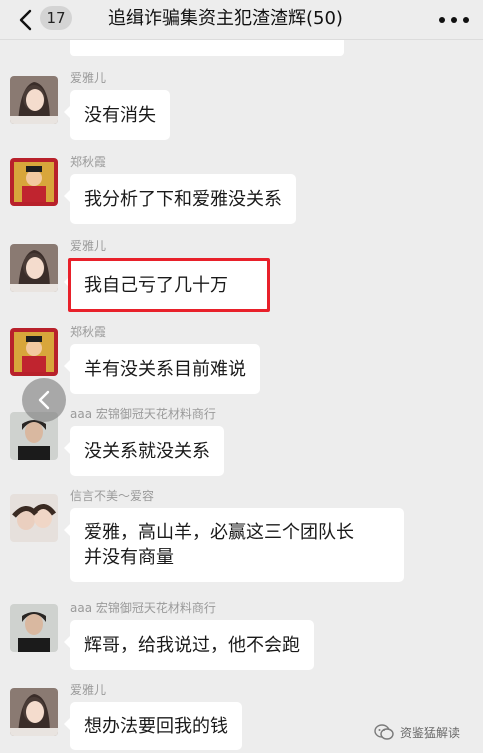 This screenshot has height=753, width=483. I want to click on message-bubble: 想办法要回我的钱, so click(153, 726).